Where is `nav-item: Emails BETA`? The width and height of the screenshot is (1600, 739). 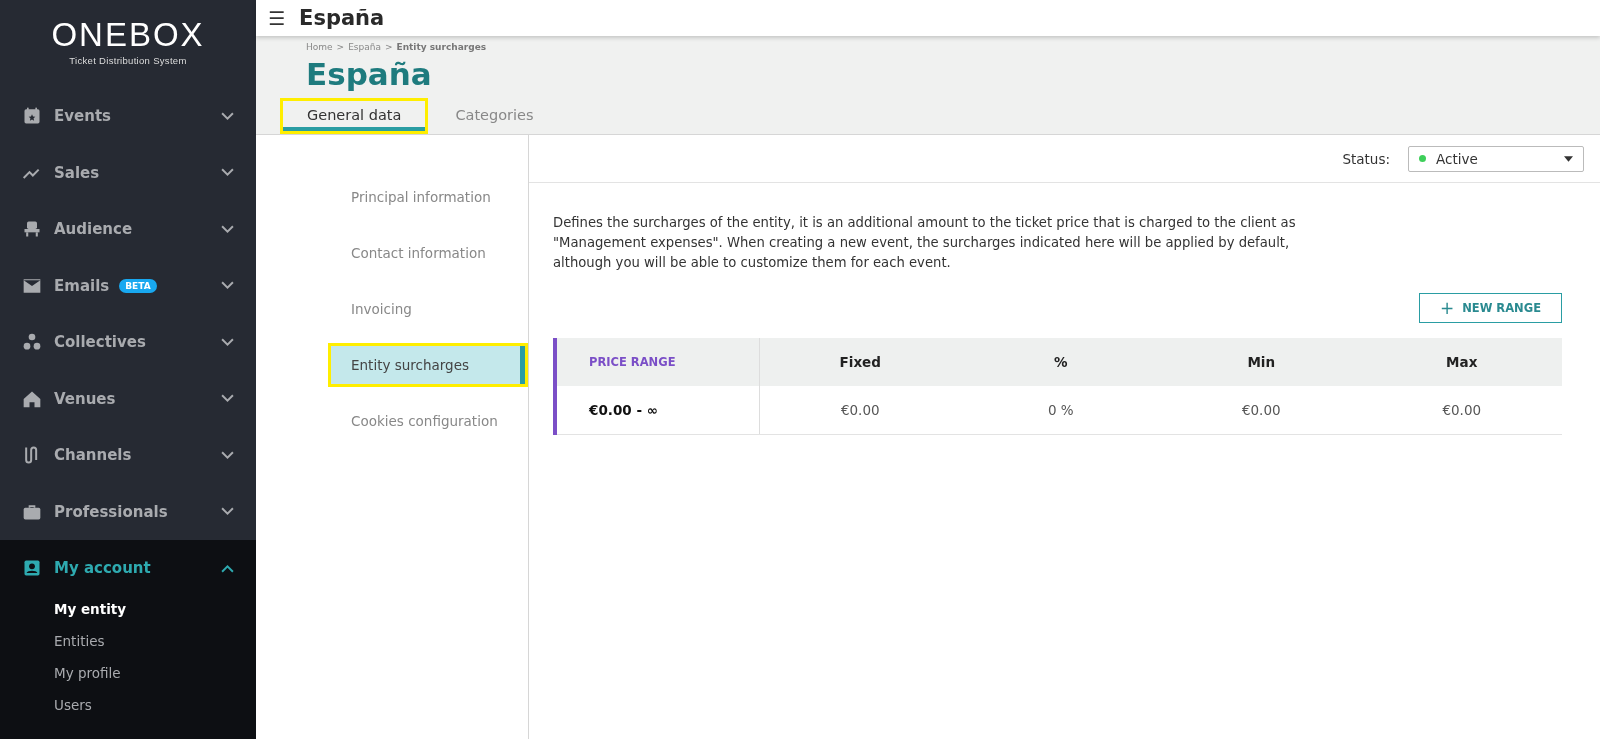
nav-item: Emails BETA is located at coordinates (128, 285).